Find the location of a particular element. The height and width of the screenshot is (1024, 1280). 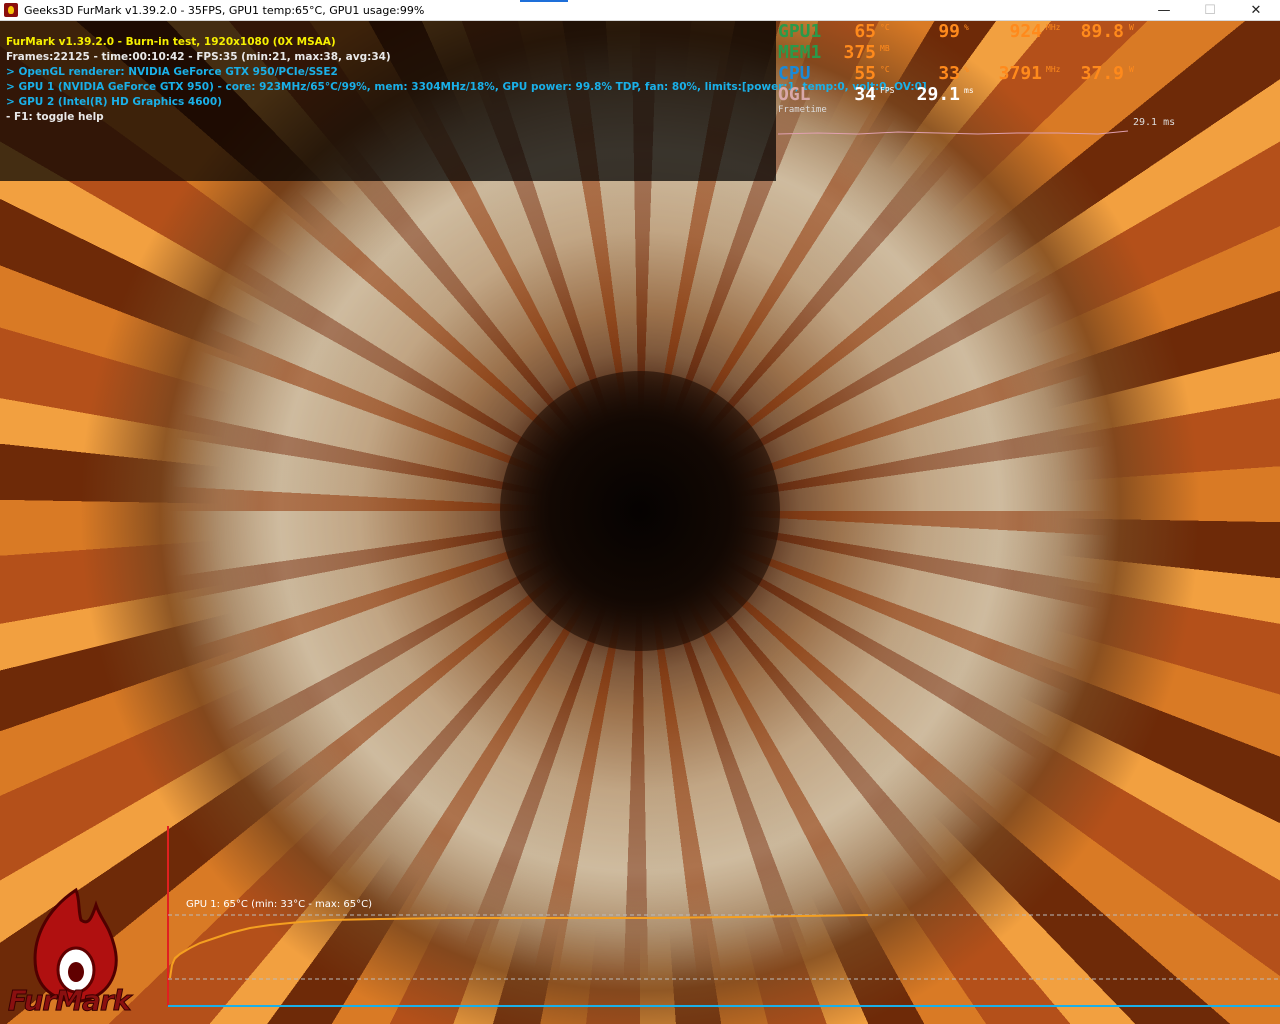

osd-cpu-label: CPU is located at coordinates (794, 73).